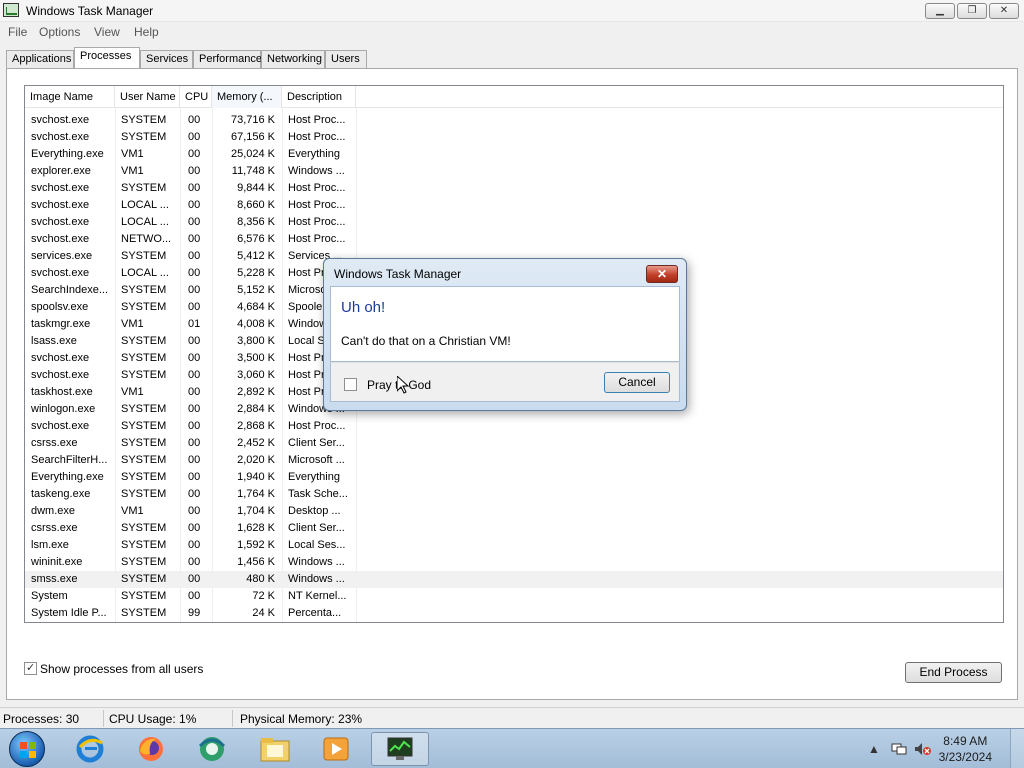 The width and height of the screenshot is (1024, 768). What do you see at coordinates (107, 57) in the screenshot?
I see `tab-processes: Processes` at bounding box center [107, 57].